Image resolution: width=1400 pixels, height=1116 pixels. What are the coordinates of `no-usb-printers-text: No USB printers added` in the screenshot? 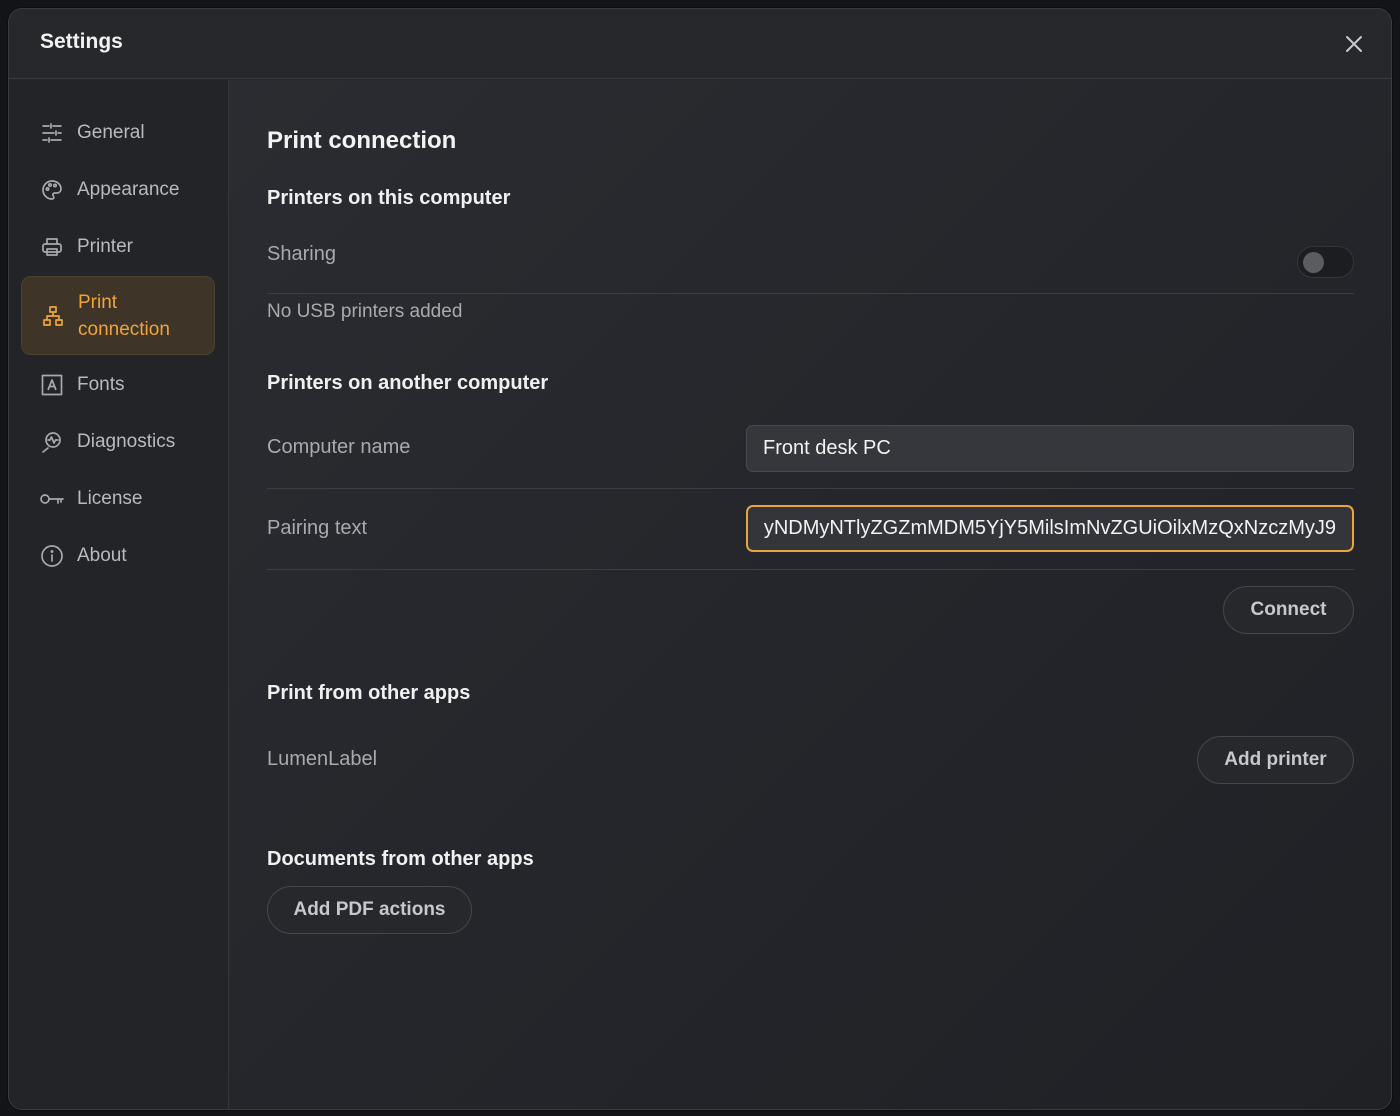 It's located at (365, 311).